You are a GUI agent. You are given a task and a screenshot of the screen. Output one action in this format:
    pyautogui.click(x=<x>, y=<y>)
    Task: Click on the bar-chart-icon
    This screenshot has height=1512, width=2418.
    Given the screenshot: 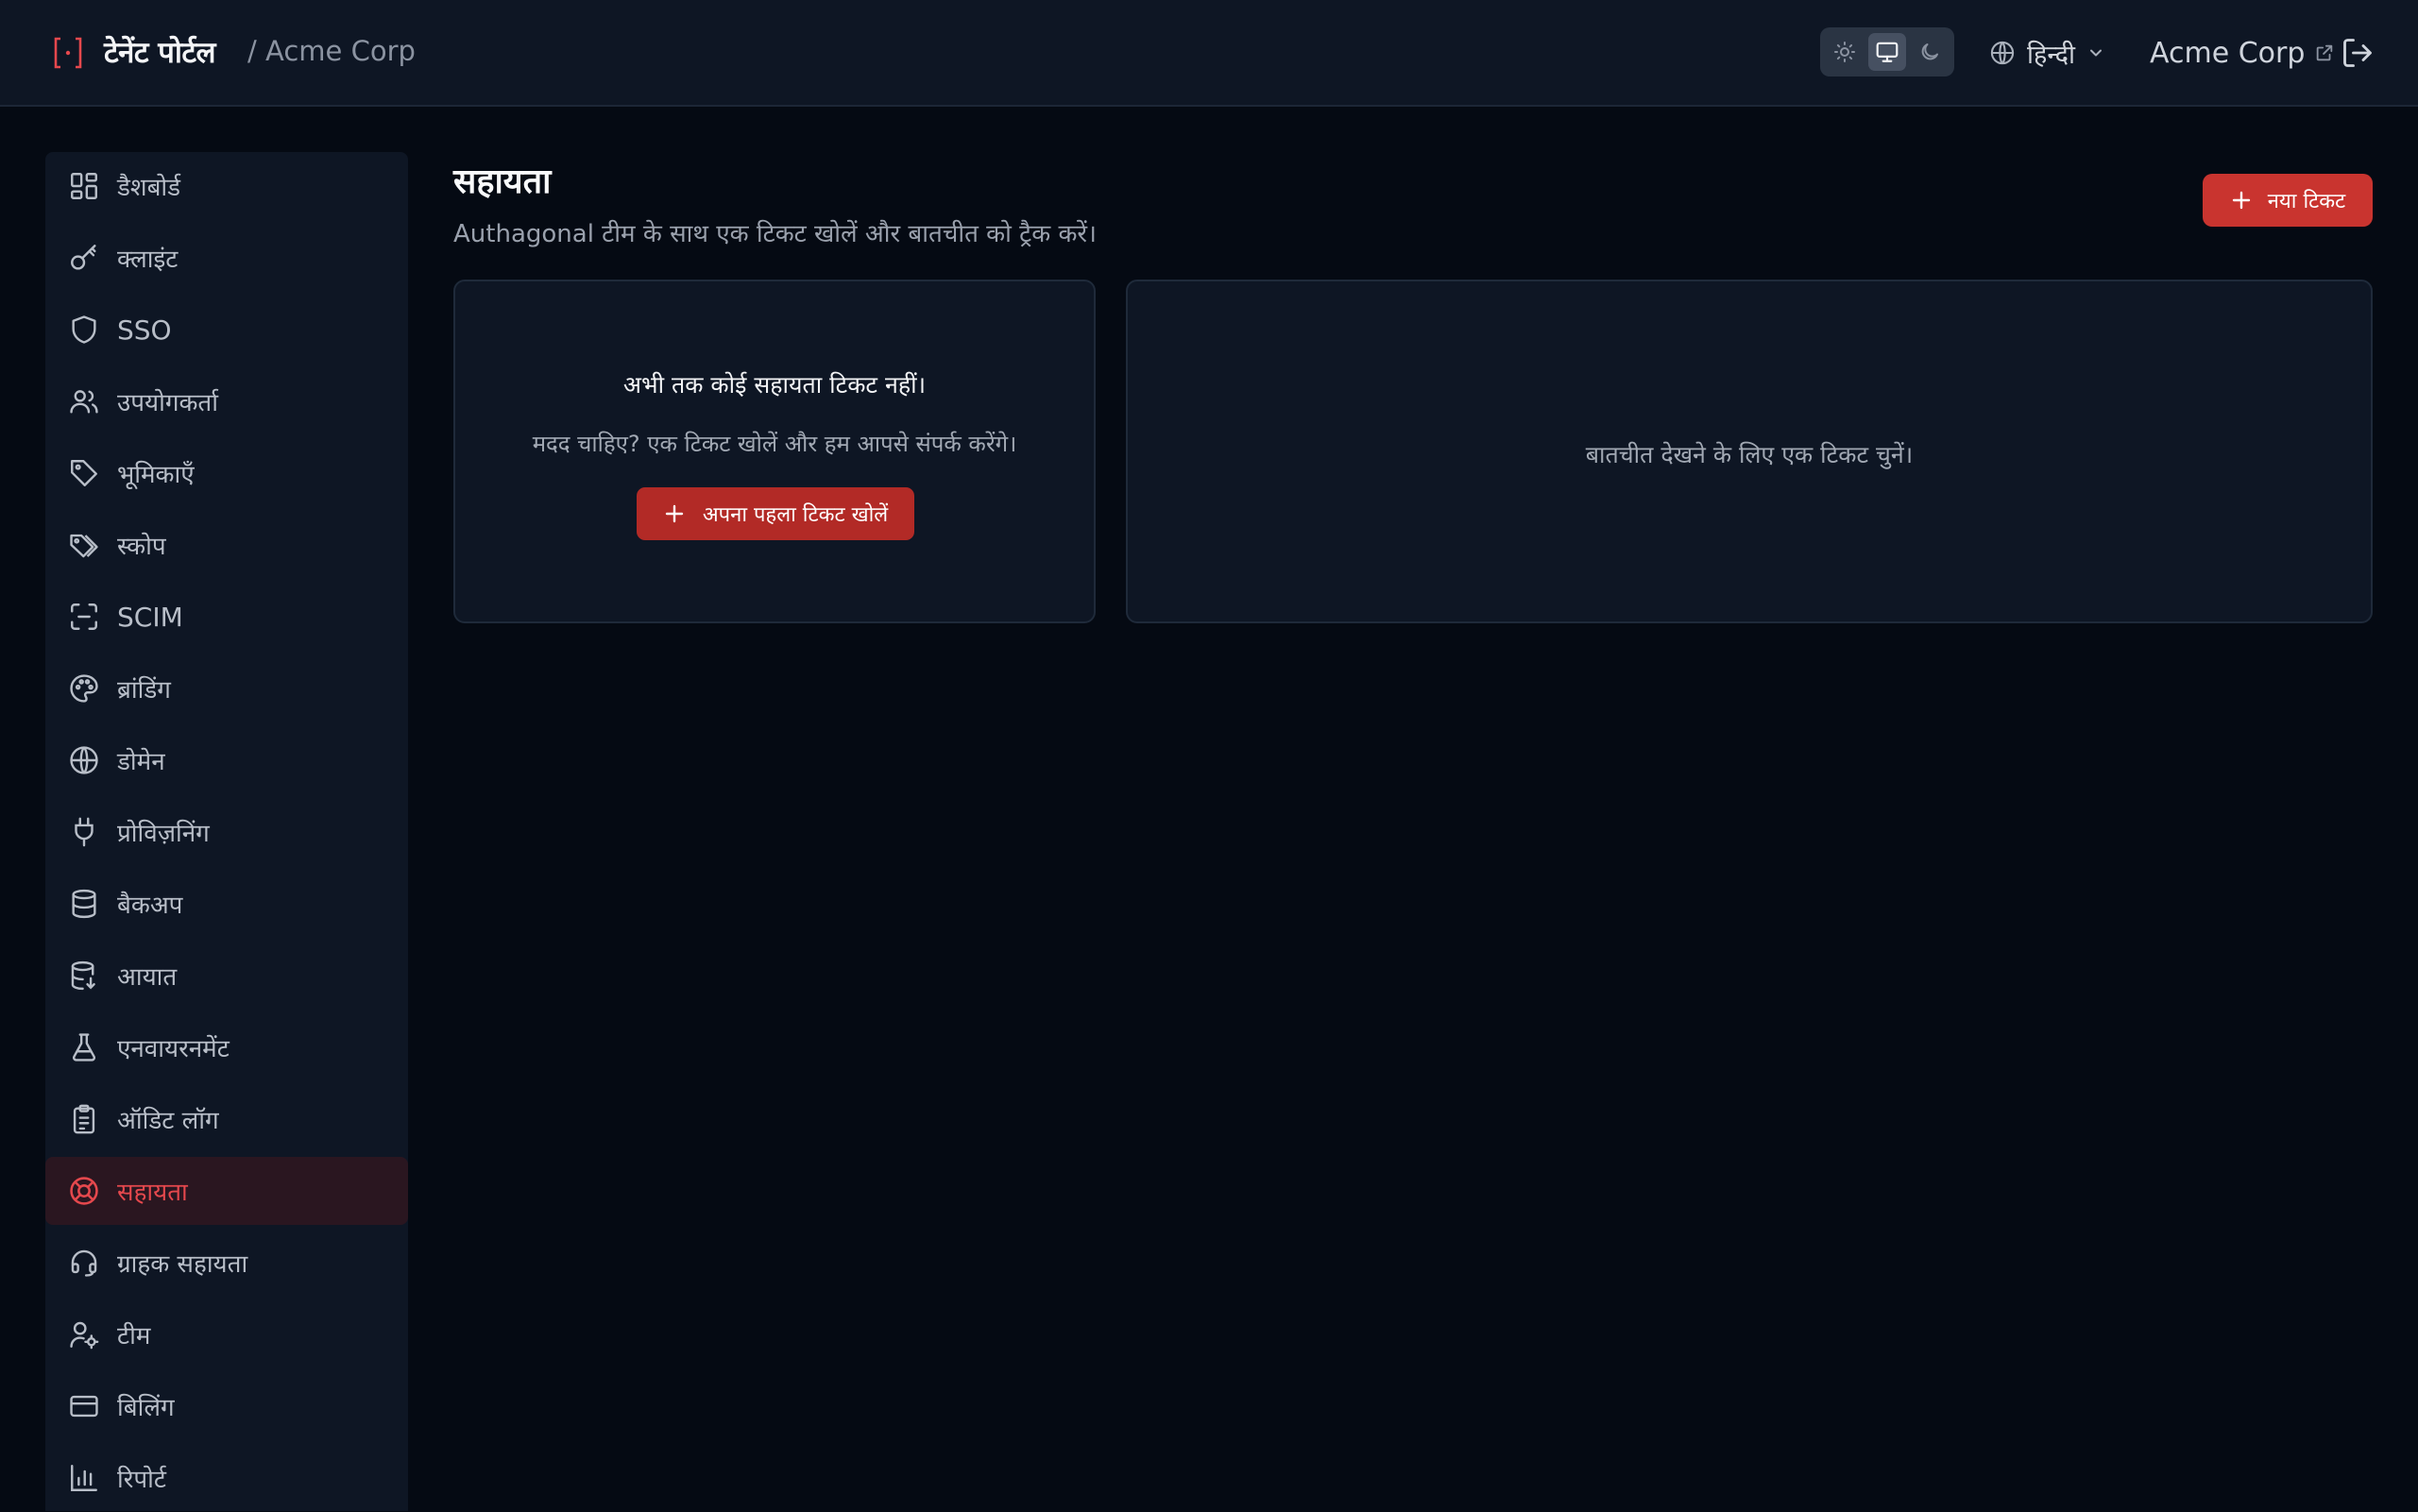 What is the action you would take?
    pyautogui.click(x=84, y=1478)
    